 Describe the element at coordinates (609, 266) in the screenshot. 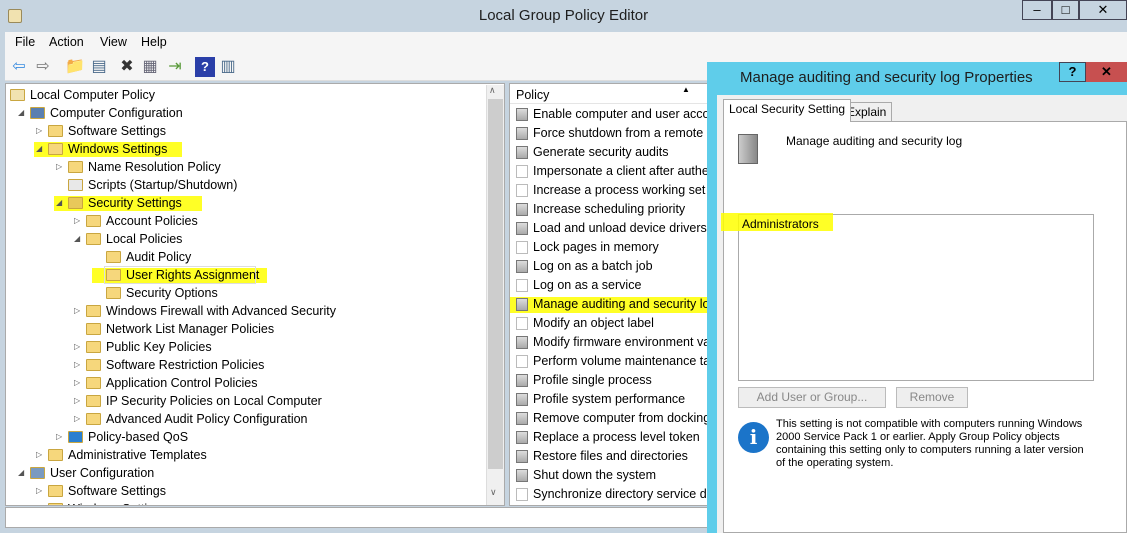

I see `policy-row: Log on as a batch job` at that location.